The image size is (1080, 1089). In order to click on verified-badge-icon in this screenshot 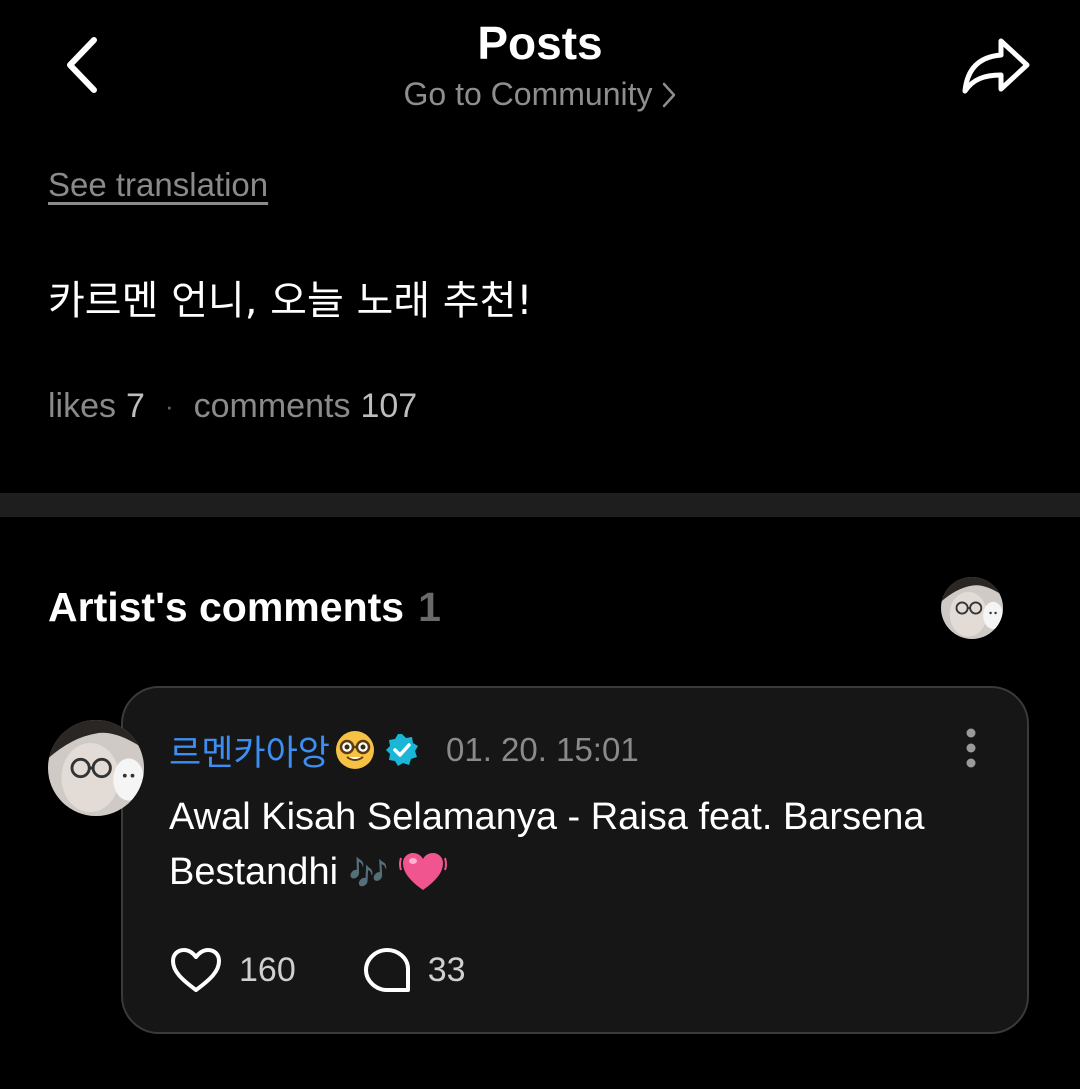, I will do `click(402, 750)`.